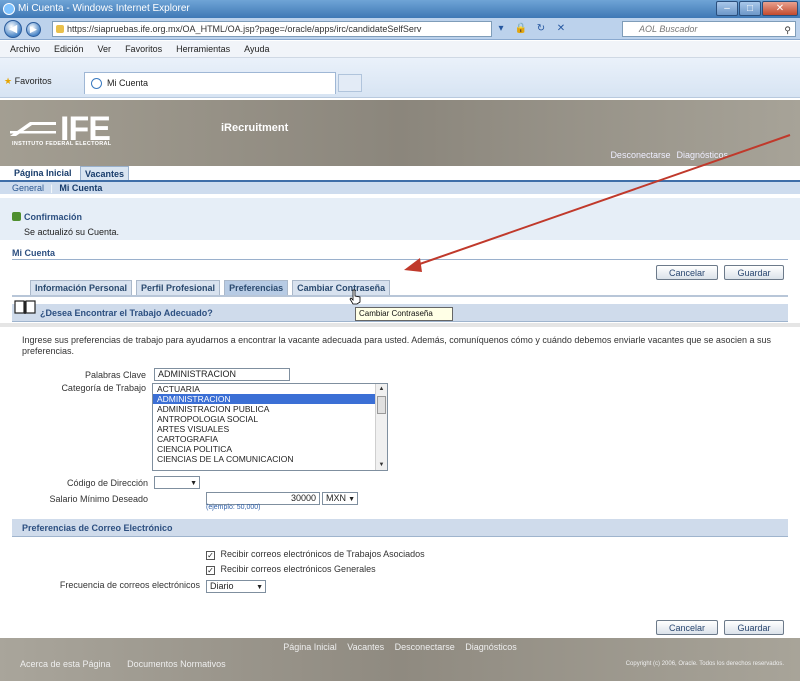 The image size is (800, 681). What do you see at coordinates (597, 203) in the screenshot?
I see `annotation-arrow` at bounding box center [597, 203].